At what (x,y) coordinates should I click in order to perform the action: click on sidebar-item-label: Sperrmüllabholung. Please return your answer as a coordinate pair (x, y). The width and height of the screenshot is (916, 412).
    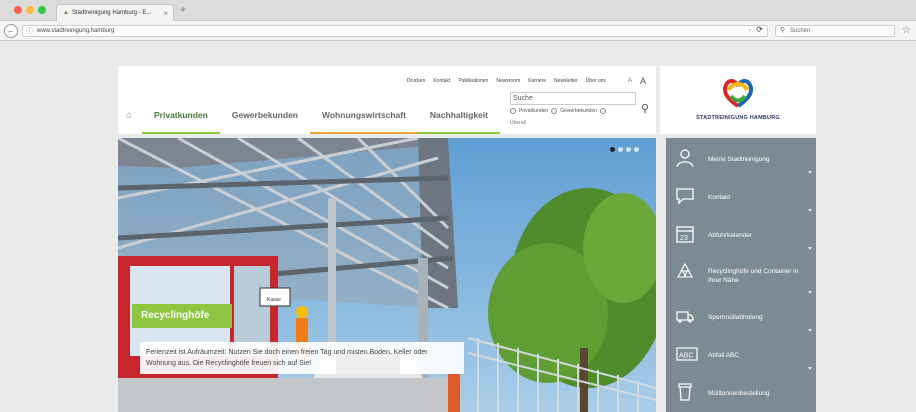
    Looking at the image, I should click on (735, 317).